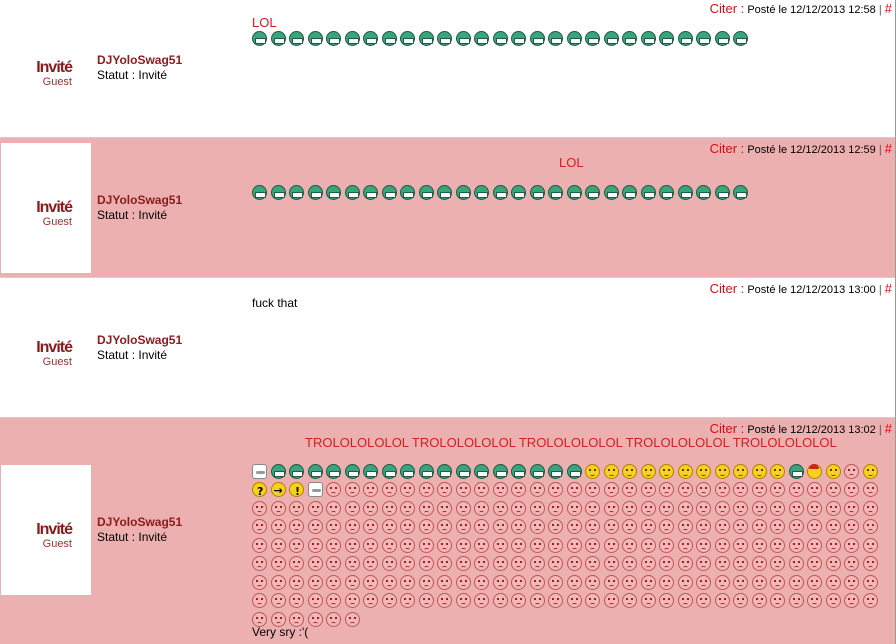 The height and width of the screenshot is (644, 896). Describe the element at coordinates (278, 491) in the screenshot. I see `arrow-smiley-icon` at that location.